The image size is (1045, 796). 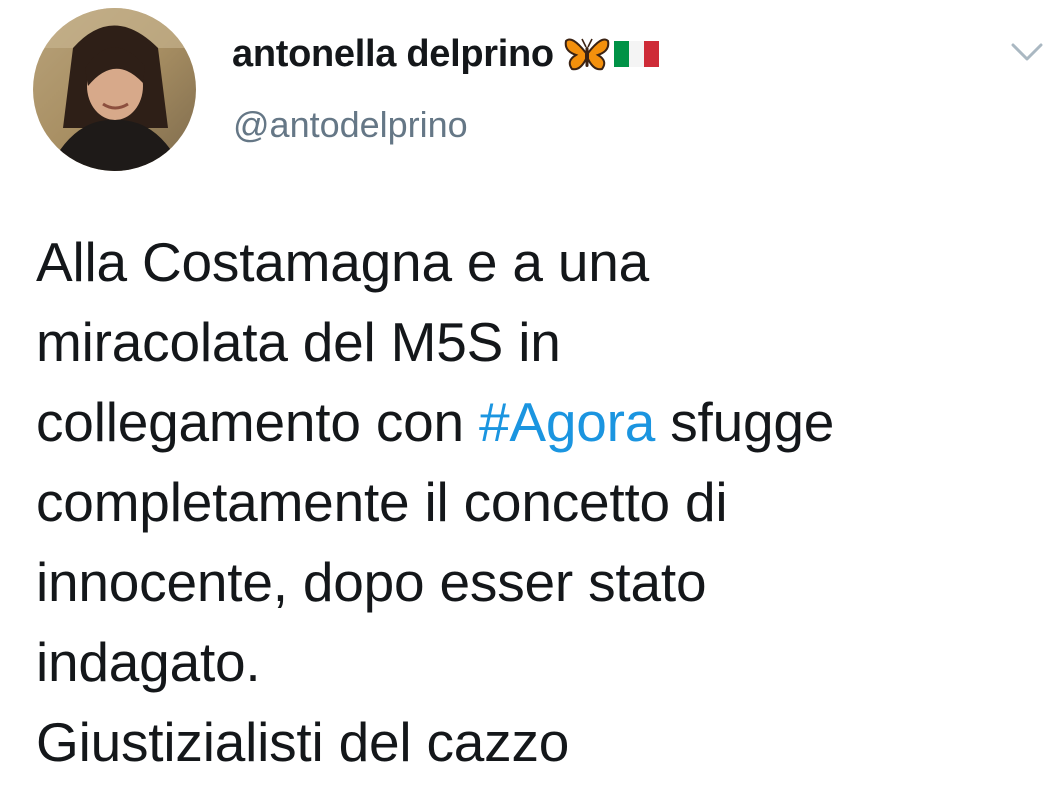 I want to click on tweet-line: miracolata del M5S in, so click(x=298, y=342).